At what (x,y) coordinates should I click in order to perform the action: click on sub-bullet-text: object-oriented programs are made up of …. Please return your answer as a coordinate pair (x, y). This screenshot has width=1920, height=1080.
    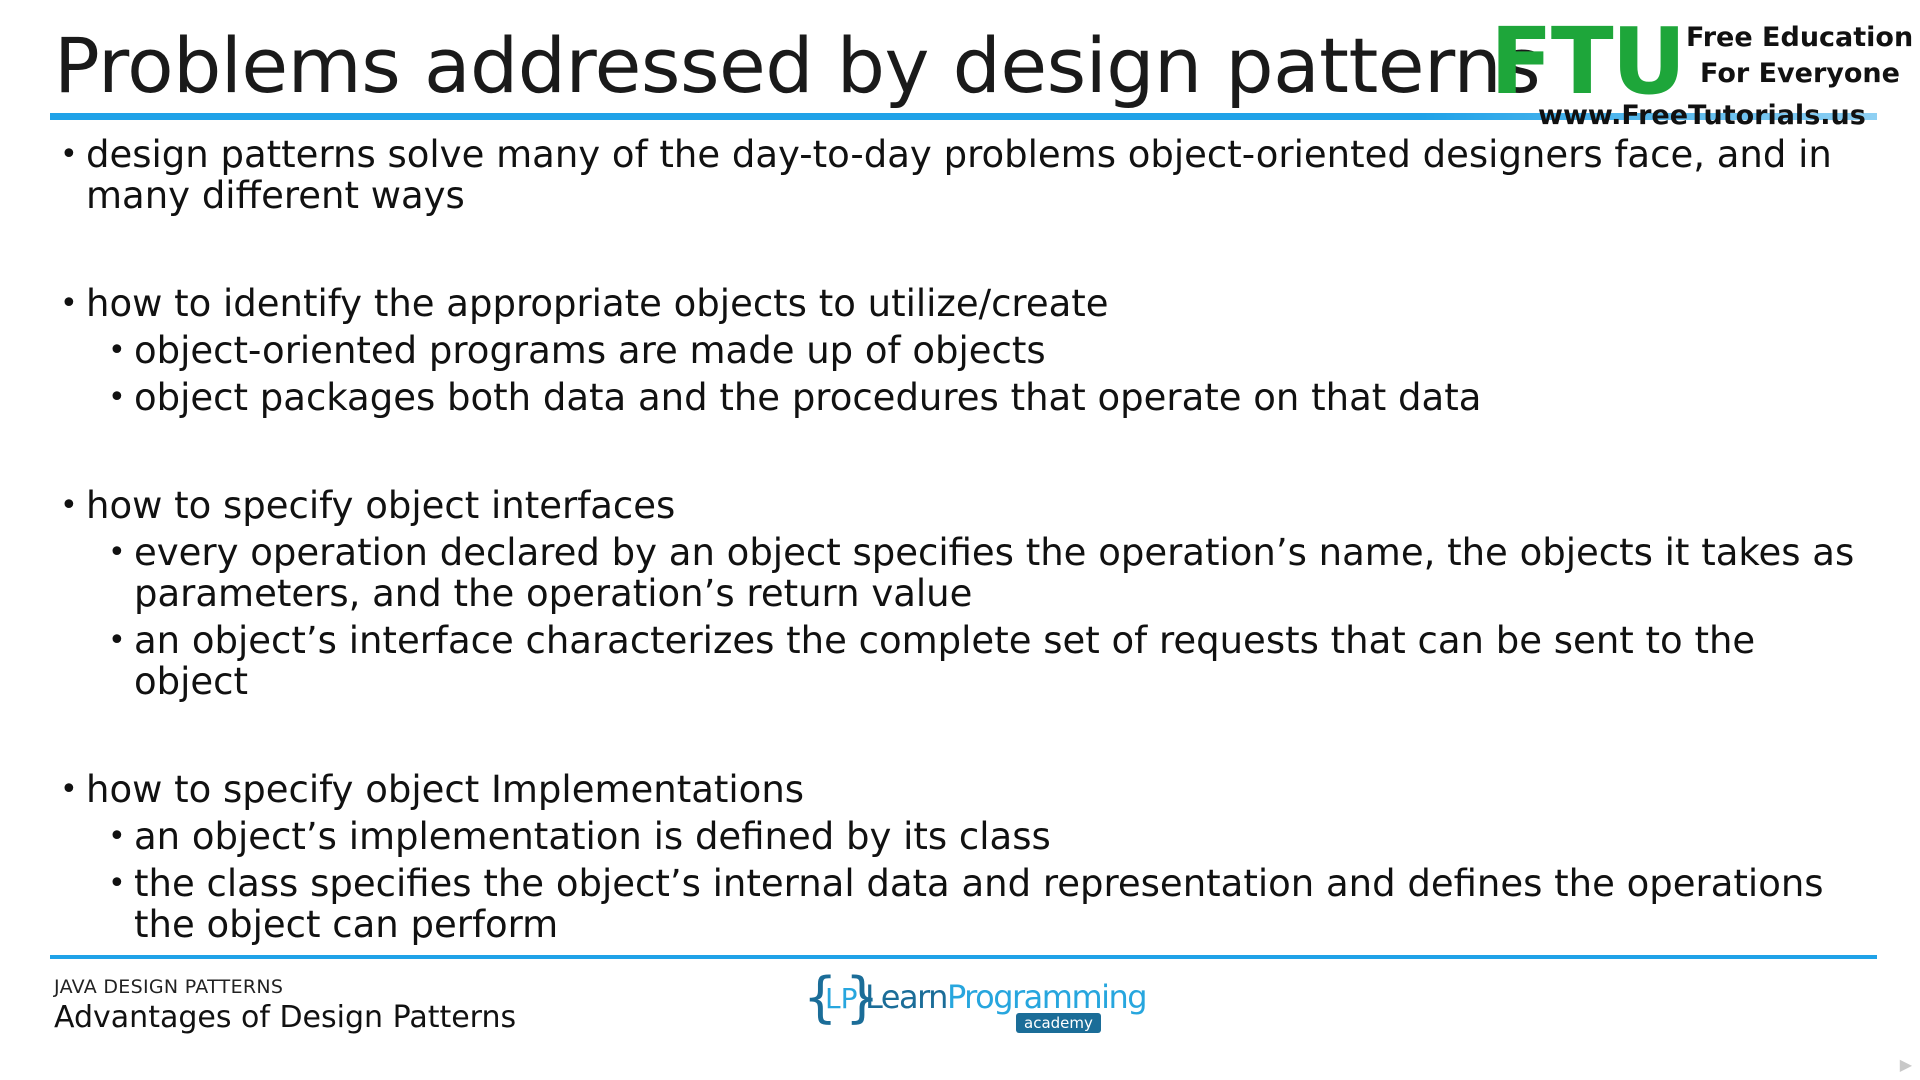
    Looking at the image, I should click on (590, 350).